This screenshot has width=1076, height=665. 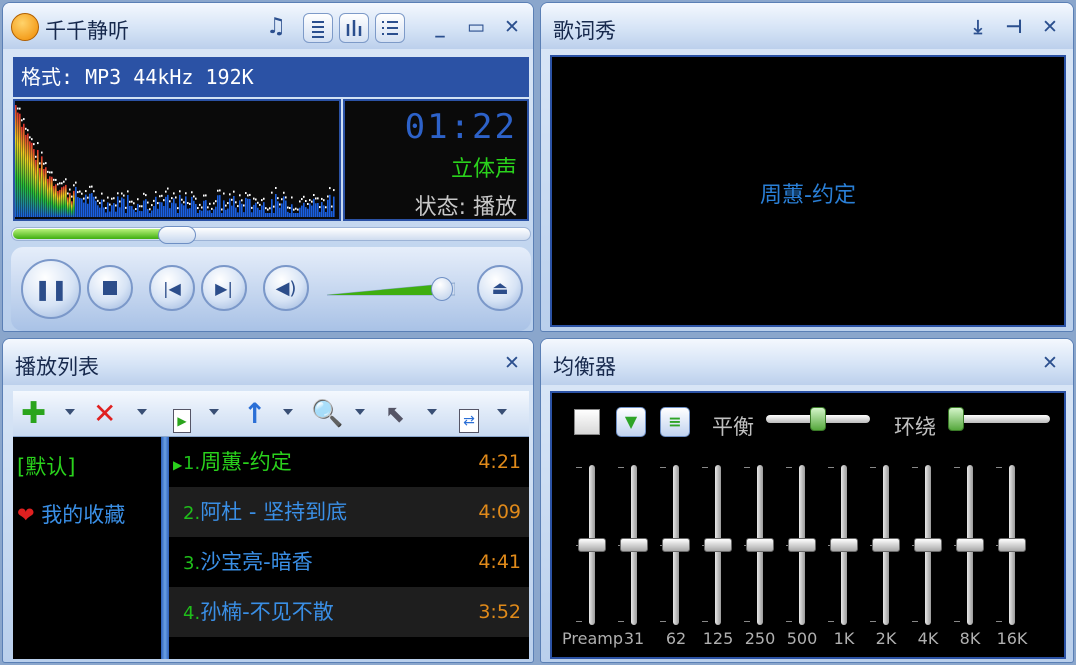 What do you see at coordinates (592, 560) in the screenshot?
I see `eq-band-slider: Preamp` at bounding box center [592, 560].